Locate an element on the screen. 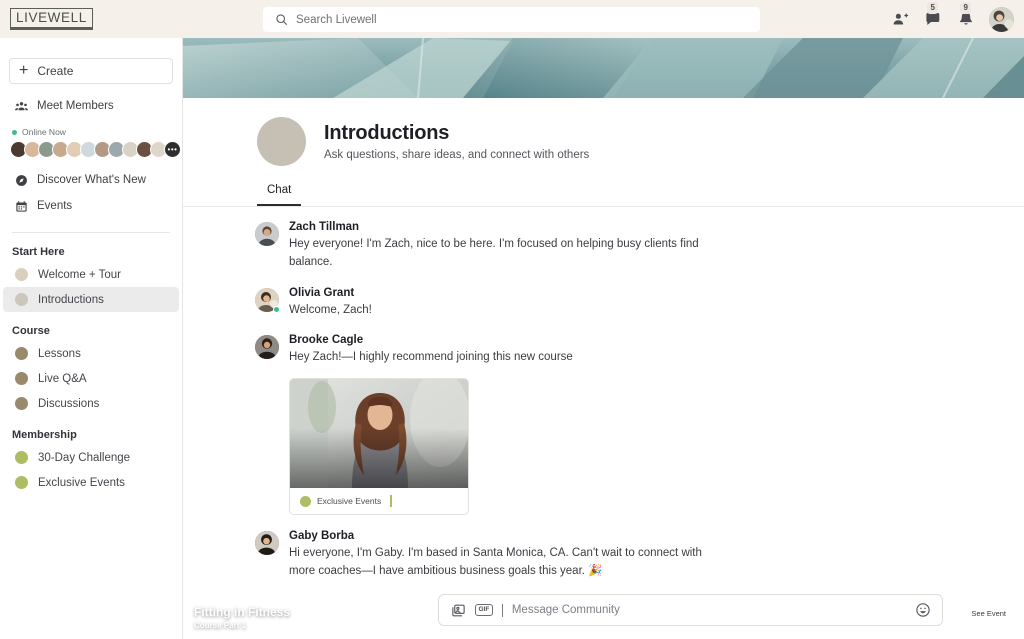  sidebar-item-label: Discussions is located at coordinates (69, 403).